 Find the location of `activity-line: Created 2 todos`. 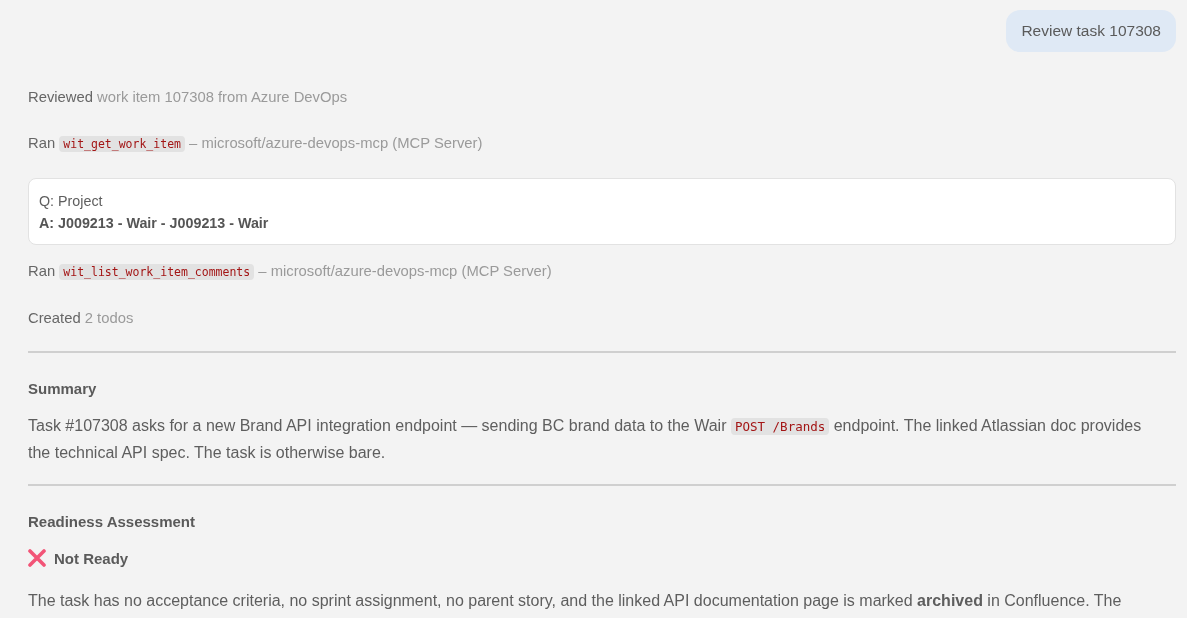

activity-line: Created 2 todos is located at coordinates (81, 318).